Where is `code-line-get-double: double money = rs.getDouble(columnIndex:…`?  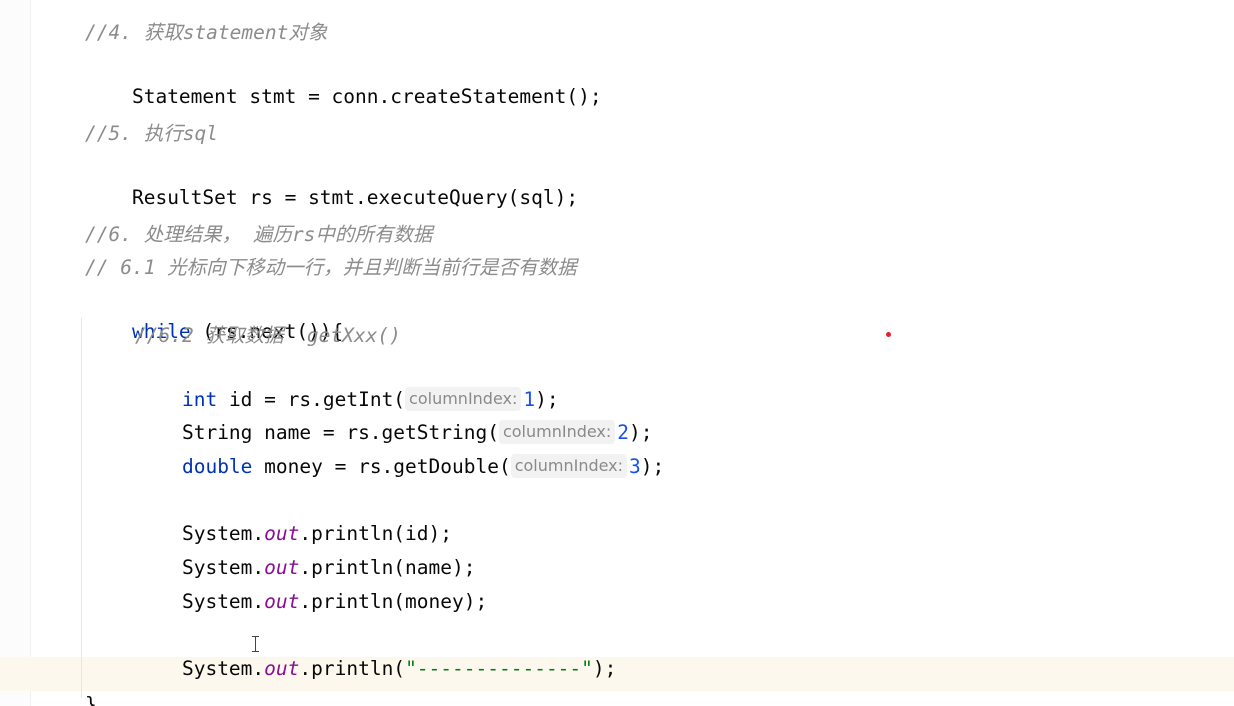 code-line-get-double: double money = rs.getDouble(columnIndex:… is located at coordinates (399, 450).